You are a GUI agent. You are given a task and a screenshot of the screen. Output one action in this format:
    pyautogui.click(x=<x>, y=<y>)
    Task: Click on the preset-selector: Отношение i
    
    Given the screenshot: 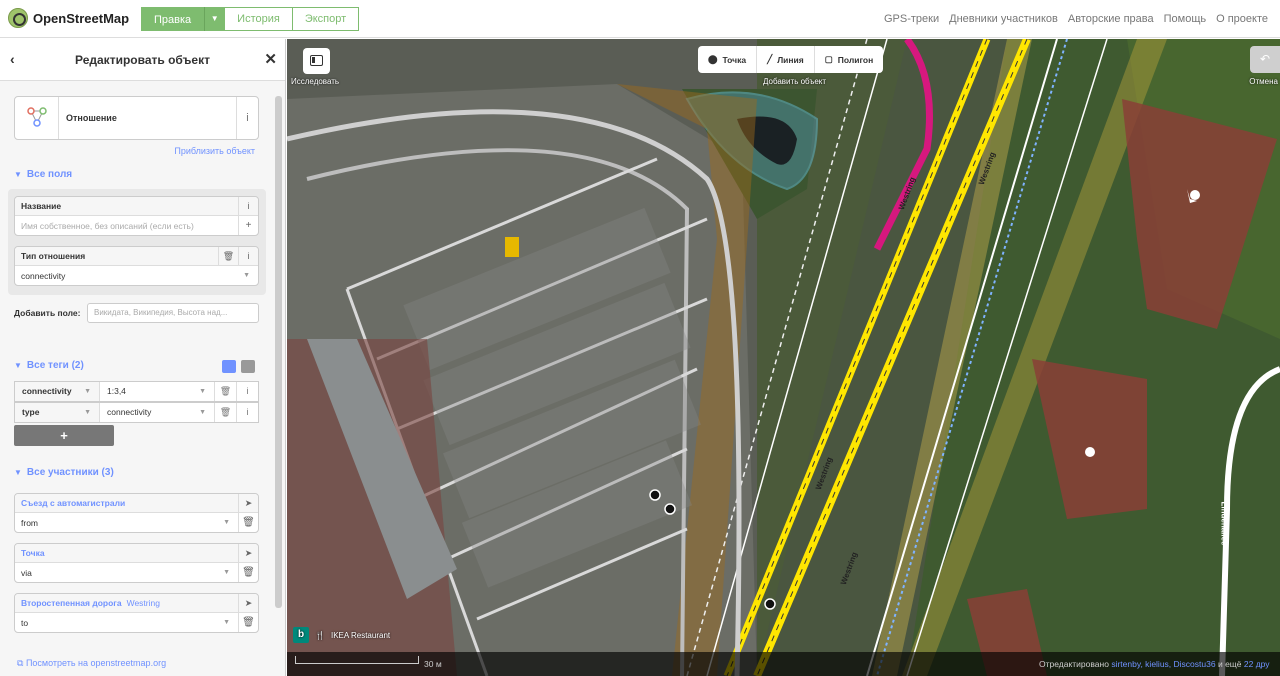 What is the action you would take?
    pyautogui.click(x=136, y=118)
    